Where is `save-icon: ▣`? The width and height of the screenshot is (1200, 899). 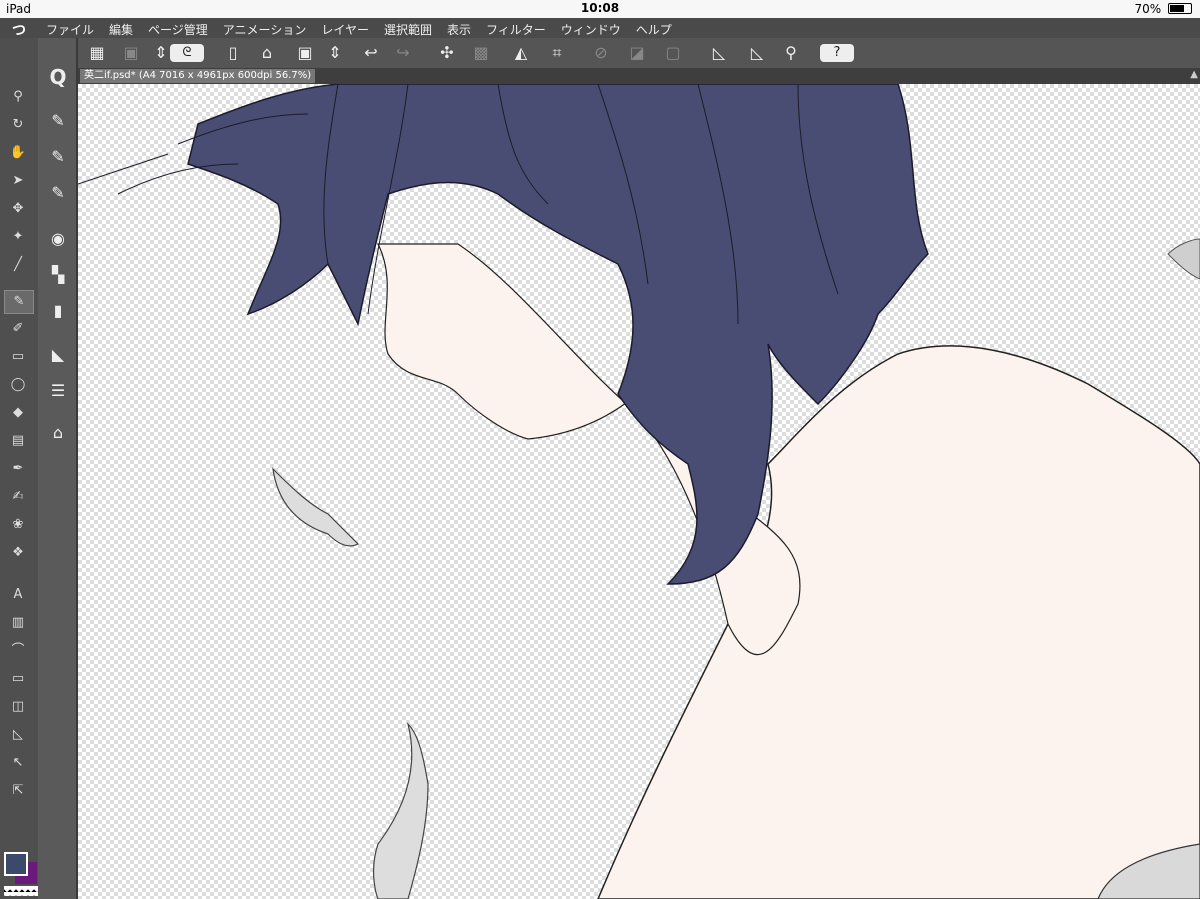
save-icon: ▣ is located at coordinates (305, 53).